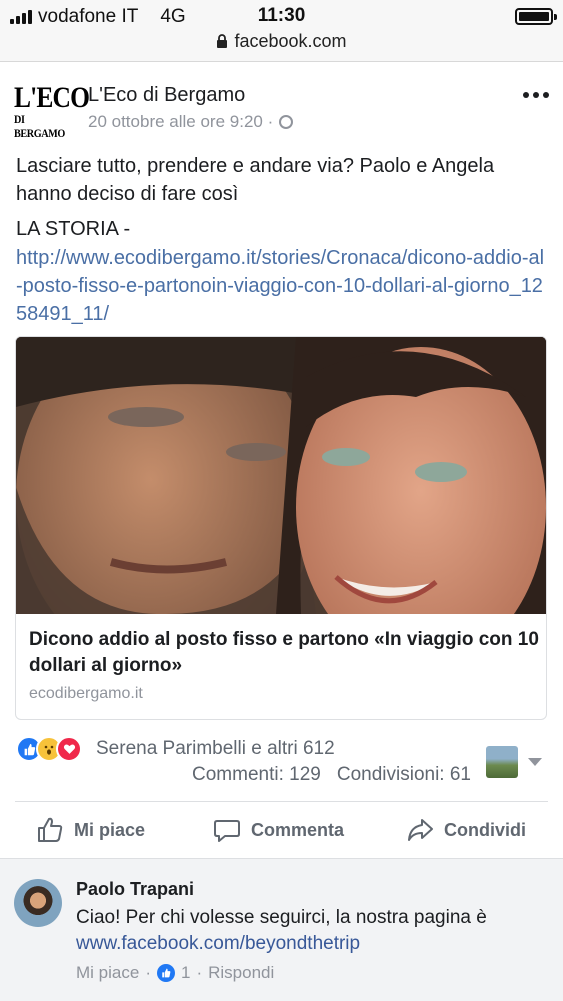 The width and height of the screenshot is (563, 1001). What do you see at coordinates (331, 775) in the screenshot?
I see `engagement-counts: Commenti: 129 Condivisioni: 61` at bounding box center [331, 775].